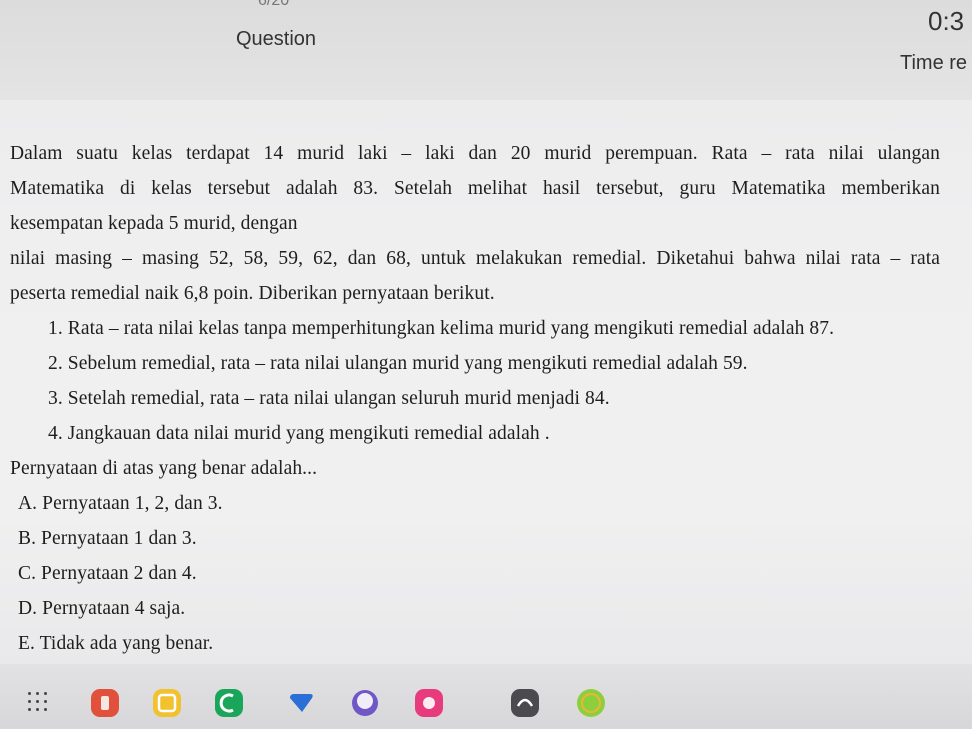 Image resolution: width=972 pixels, height=729 pixels. I want to click on red-app-icon, so click(105, 703).